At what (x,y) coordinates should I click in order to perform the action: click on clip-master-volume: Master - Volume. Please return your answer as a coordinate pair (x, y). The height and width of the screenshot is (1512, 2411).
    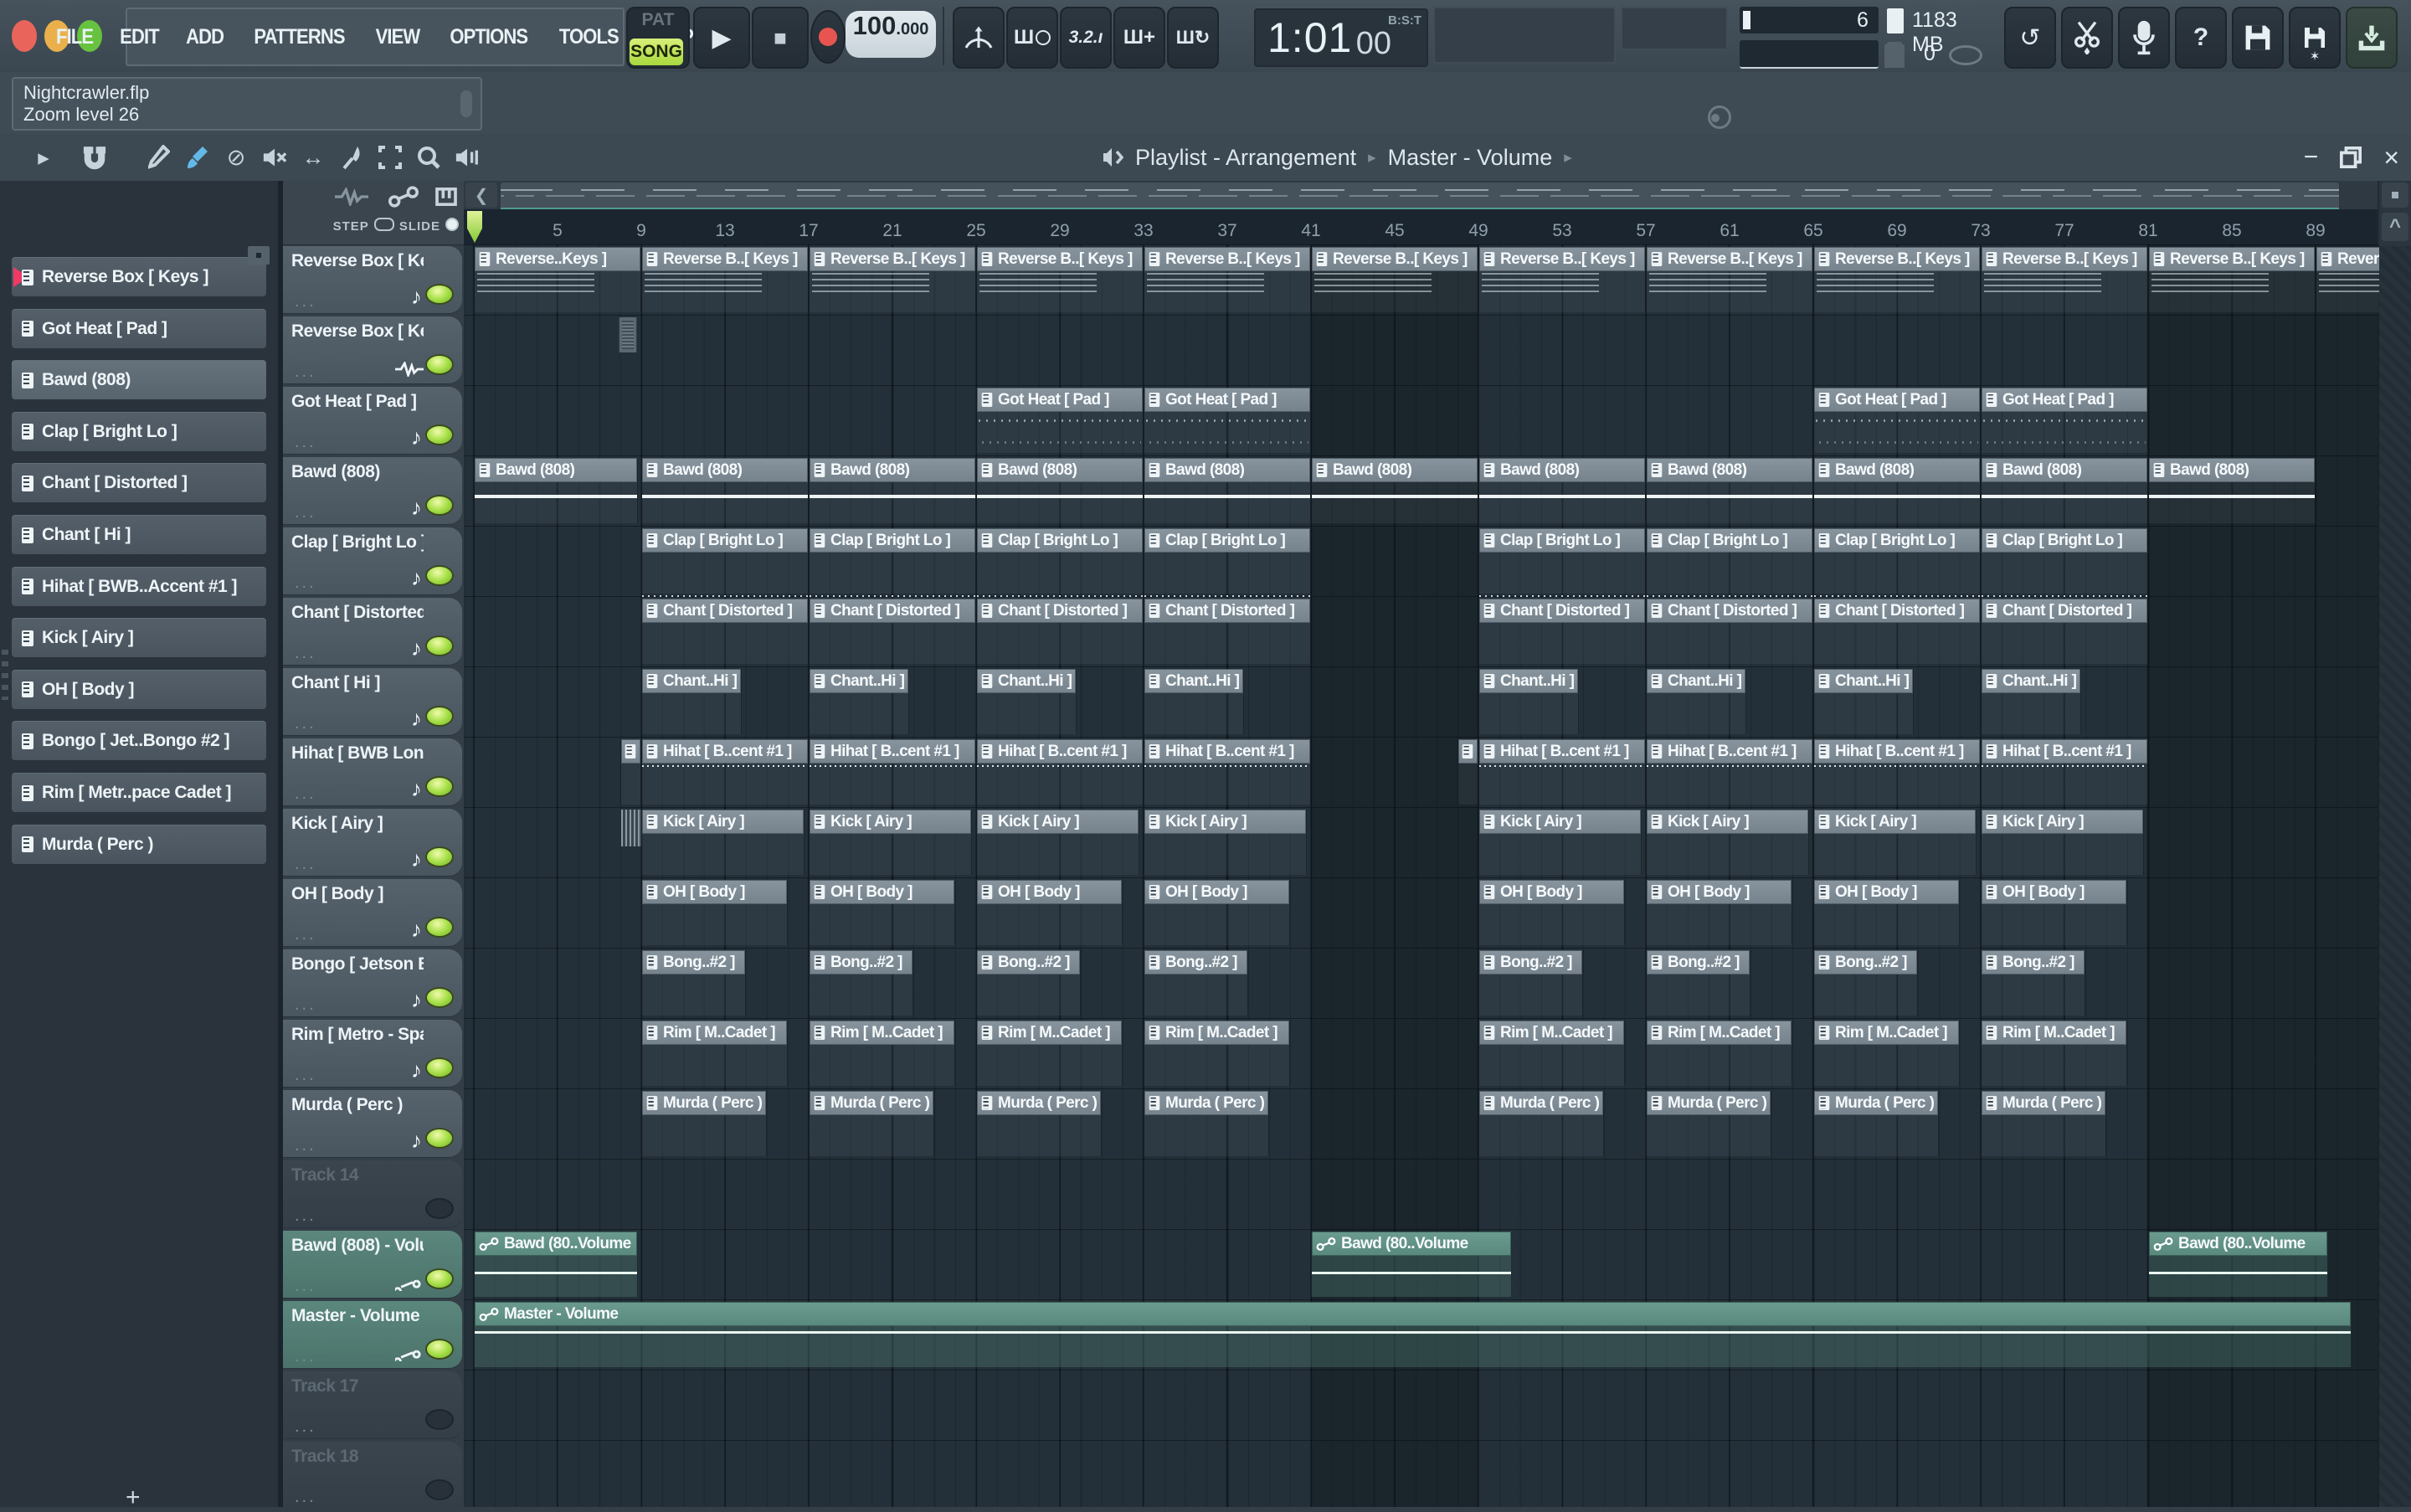
    Looking at the image, I should click on (1413, 1334).